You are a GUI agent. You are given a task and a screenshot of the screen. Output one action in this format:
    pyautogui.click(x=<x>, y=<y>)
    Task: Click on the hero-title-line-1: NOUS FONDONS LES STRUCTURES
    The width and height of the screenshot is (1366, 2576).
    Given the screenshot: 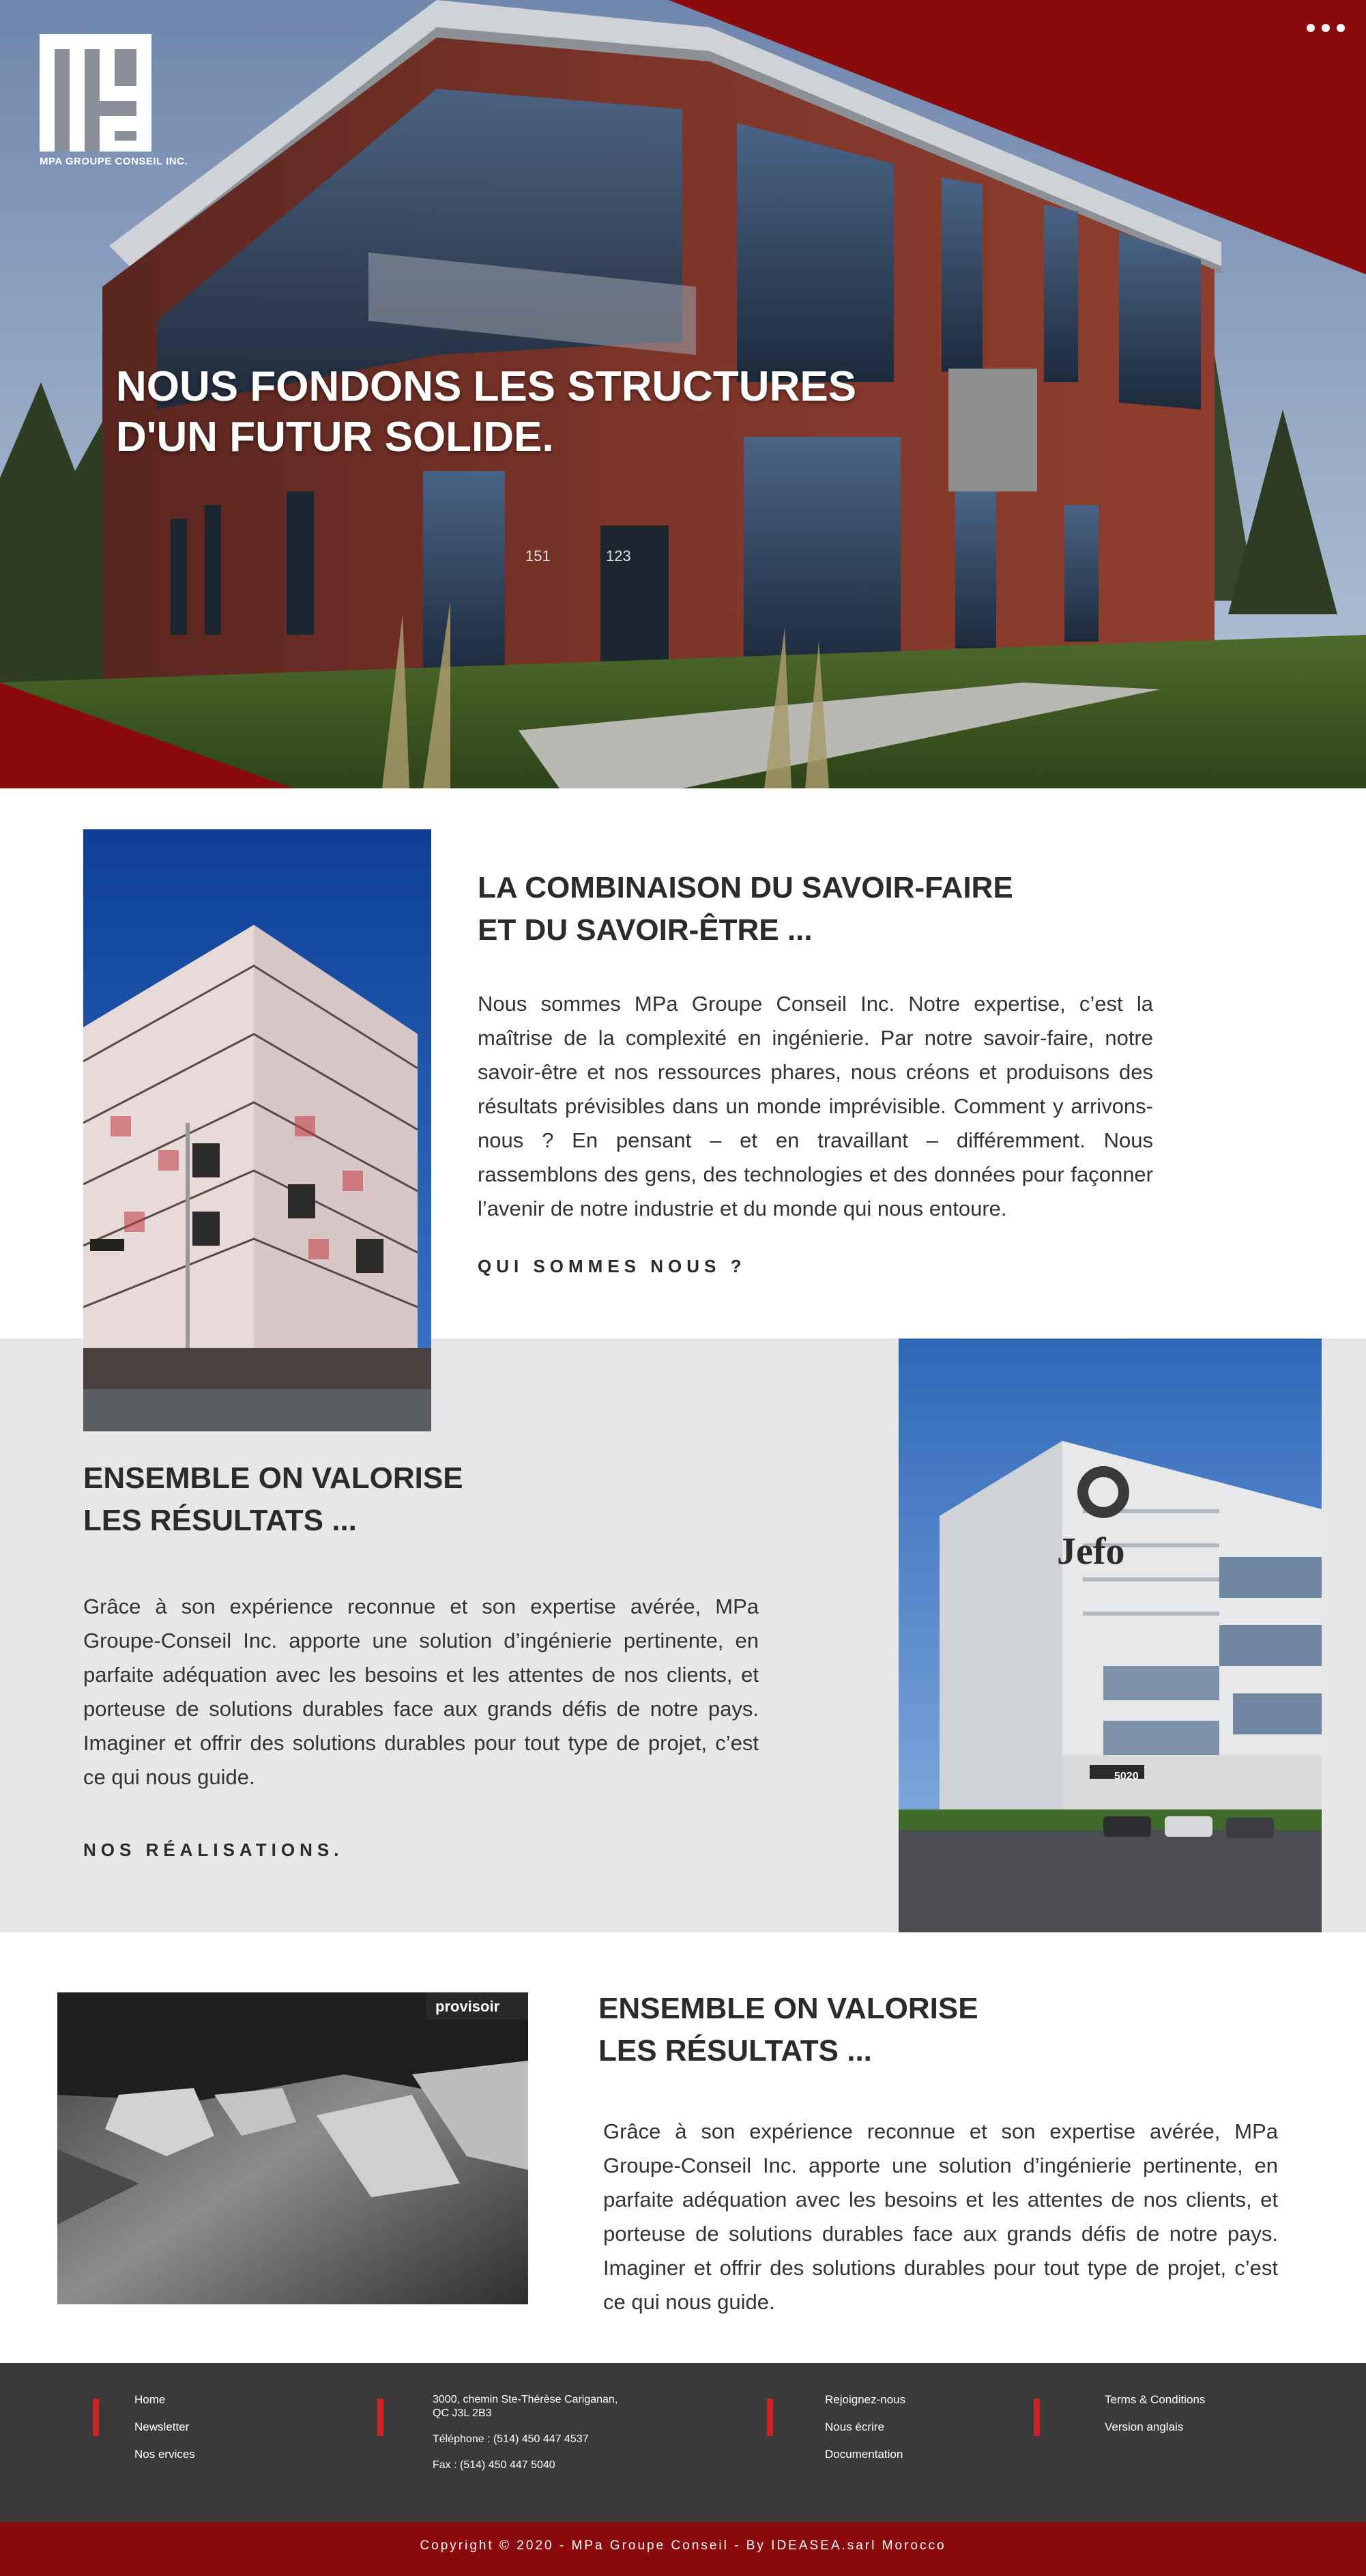 What is the action you would take?
    pyautogui.click(x=486, y=386)
    